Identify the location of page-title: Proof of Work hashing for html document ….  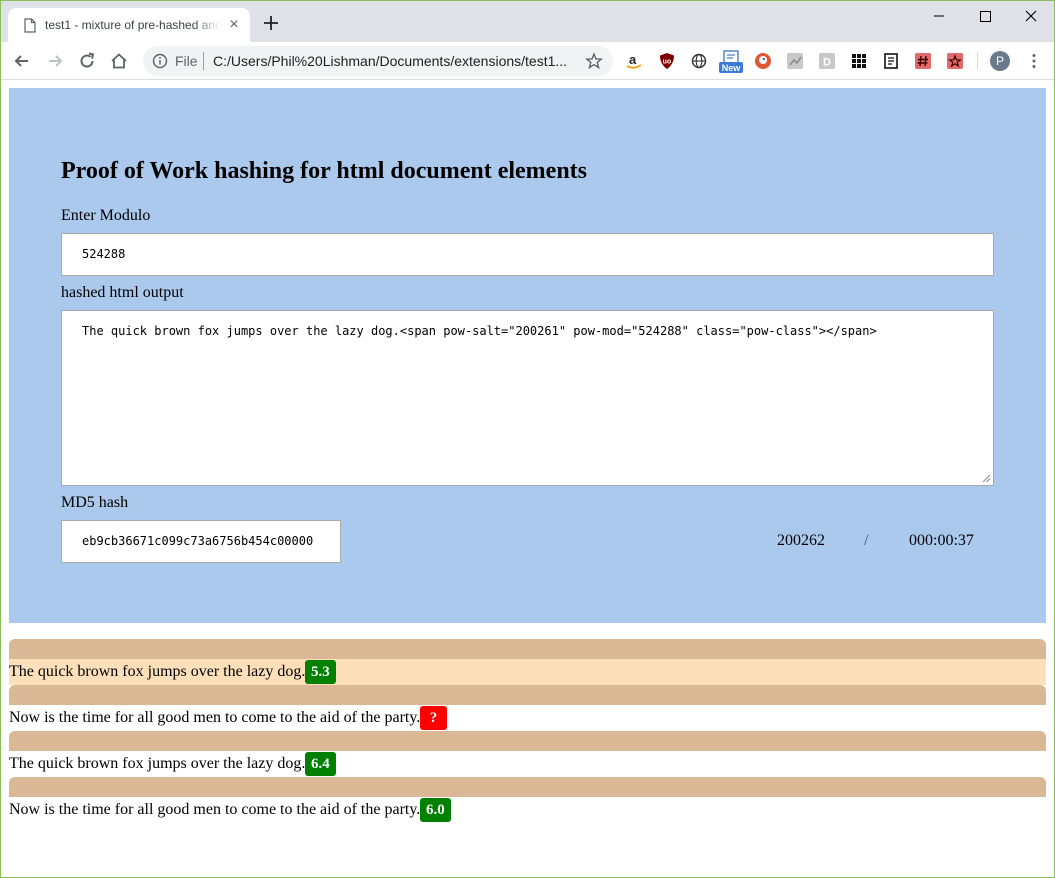
(324, 171).